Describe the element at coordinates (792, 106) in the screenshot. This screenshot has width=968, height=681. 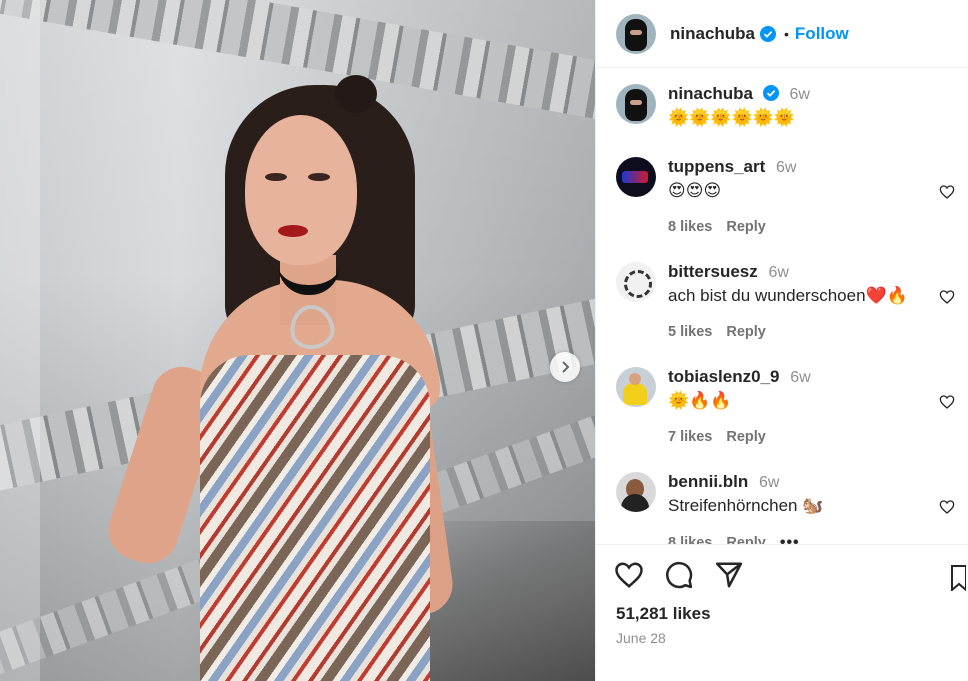
I see `caption: ninachuba 6w 🌞🌞🌞🌞🌞🌞` at that location.